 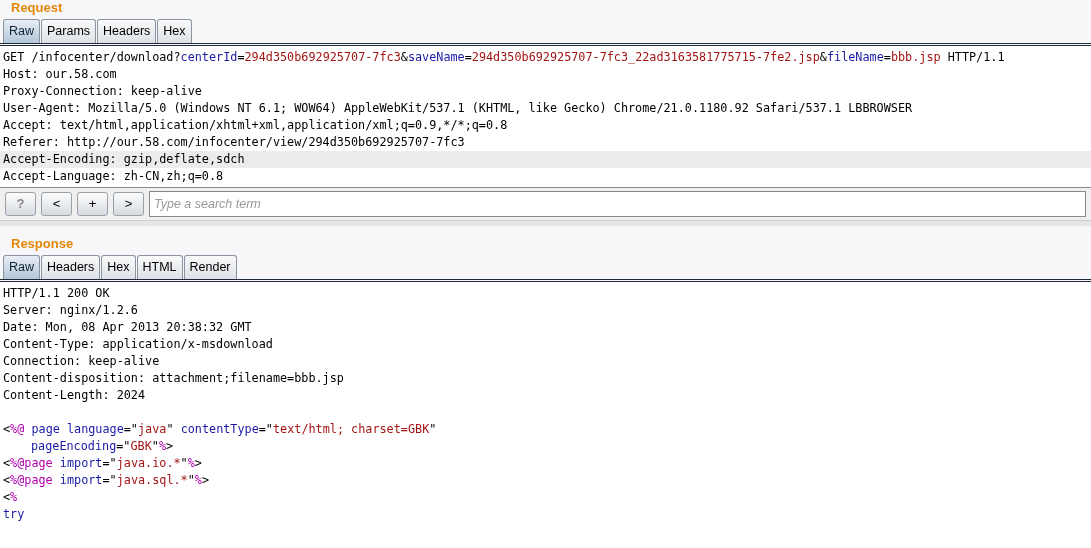 What do you see at coordinates (74, 395) in the screenshot?
I see `code-line: Content-Length: 2024` at bounding box center [74, 395].